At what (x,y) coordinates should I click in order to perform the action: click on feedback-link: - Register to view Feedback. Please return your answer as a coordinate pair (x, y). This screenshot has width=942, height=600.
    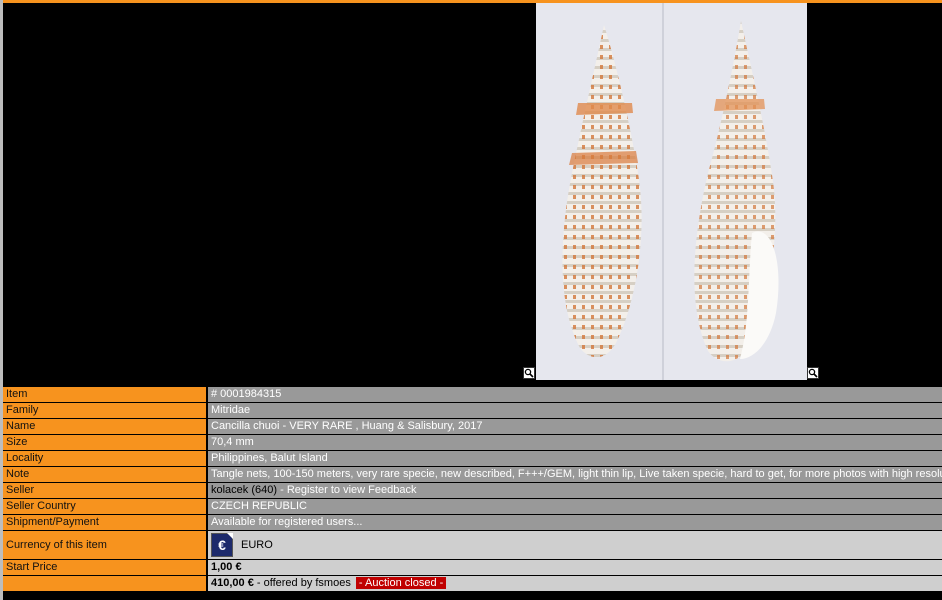
    Looking at the image, I should click on (346, 490).